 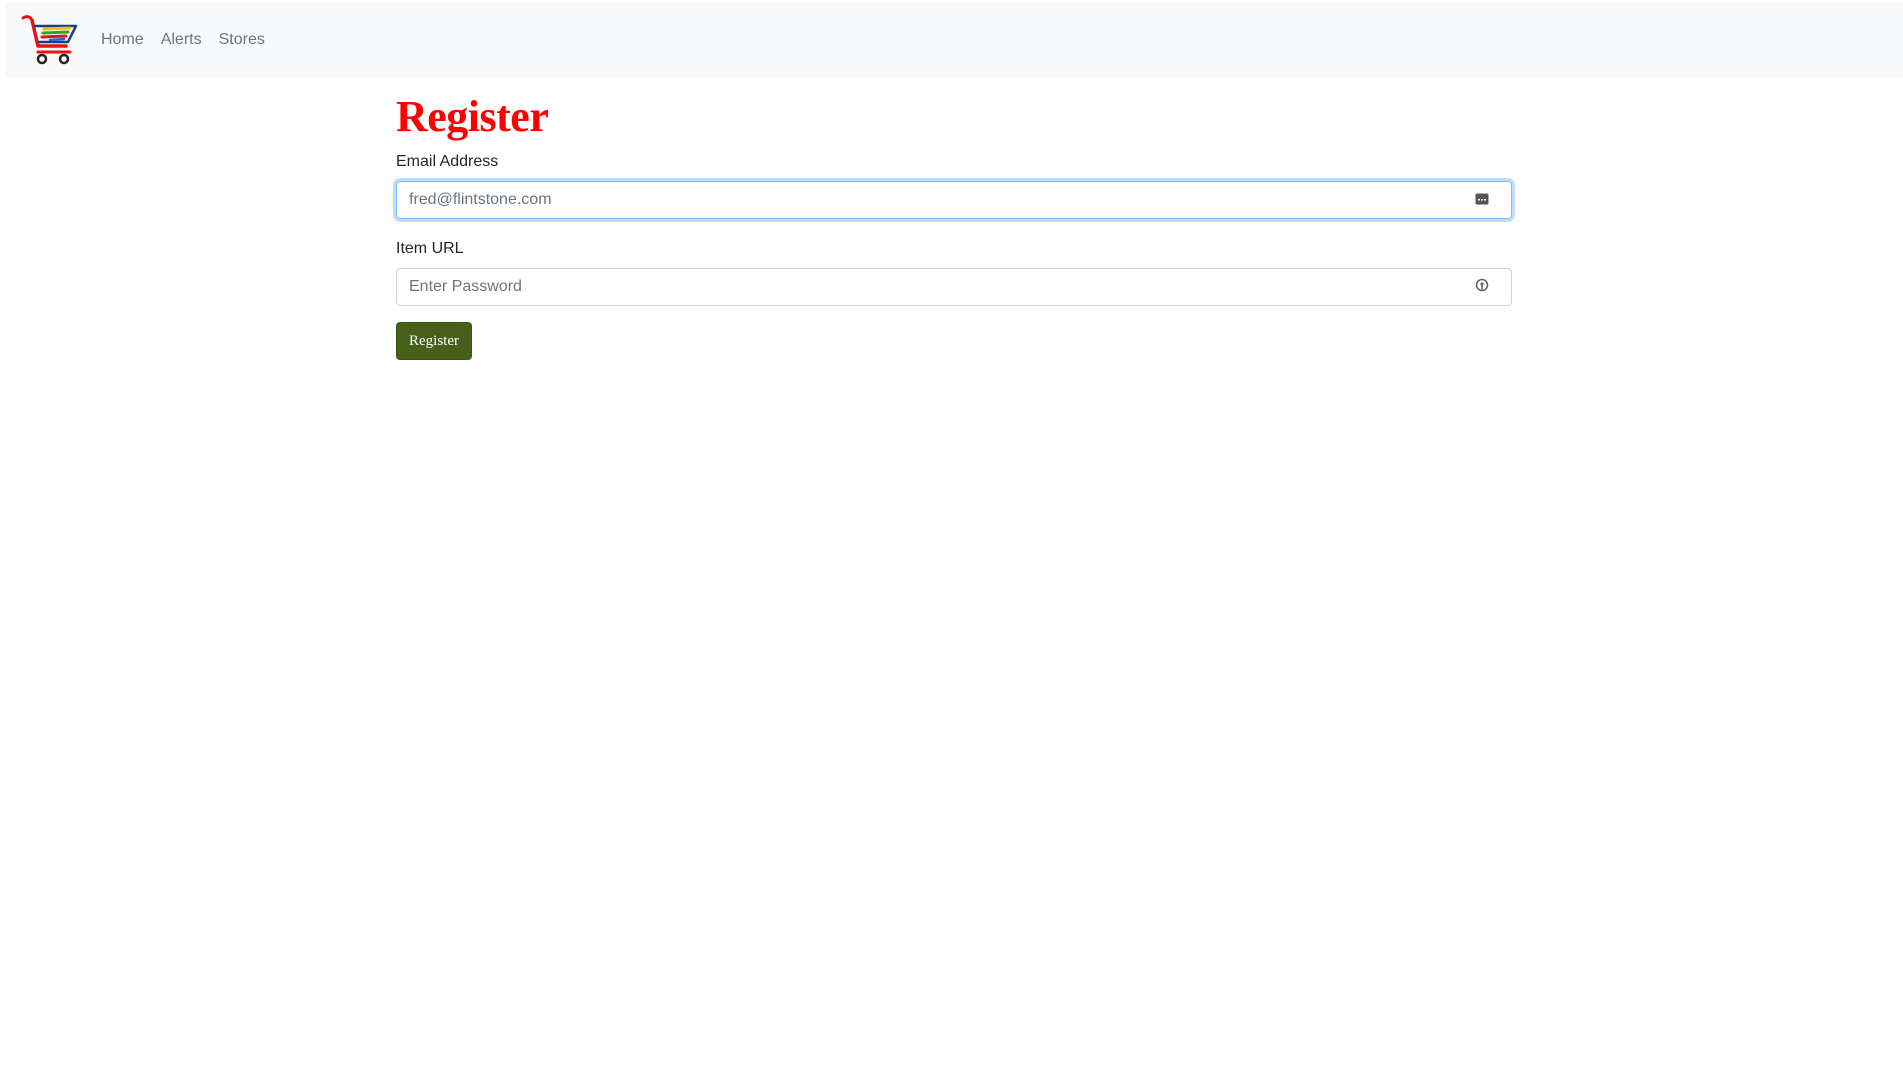 I want to click on item-url-label: Item URL, so click(x=430, y=248).